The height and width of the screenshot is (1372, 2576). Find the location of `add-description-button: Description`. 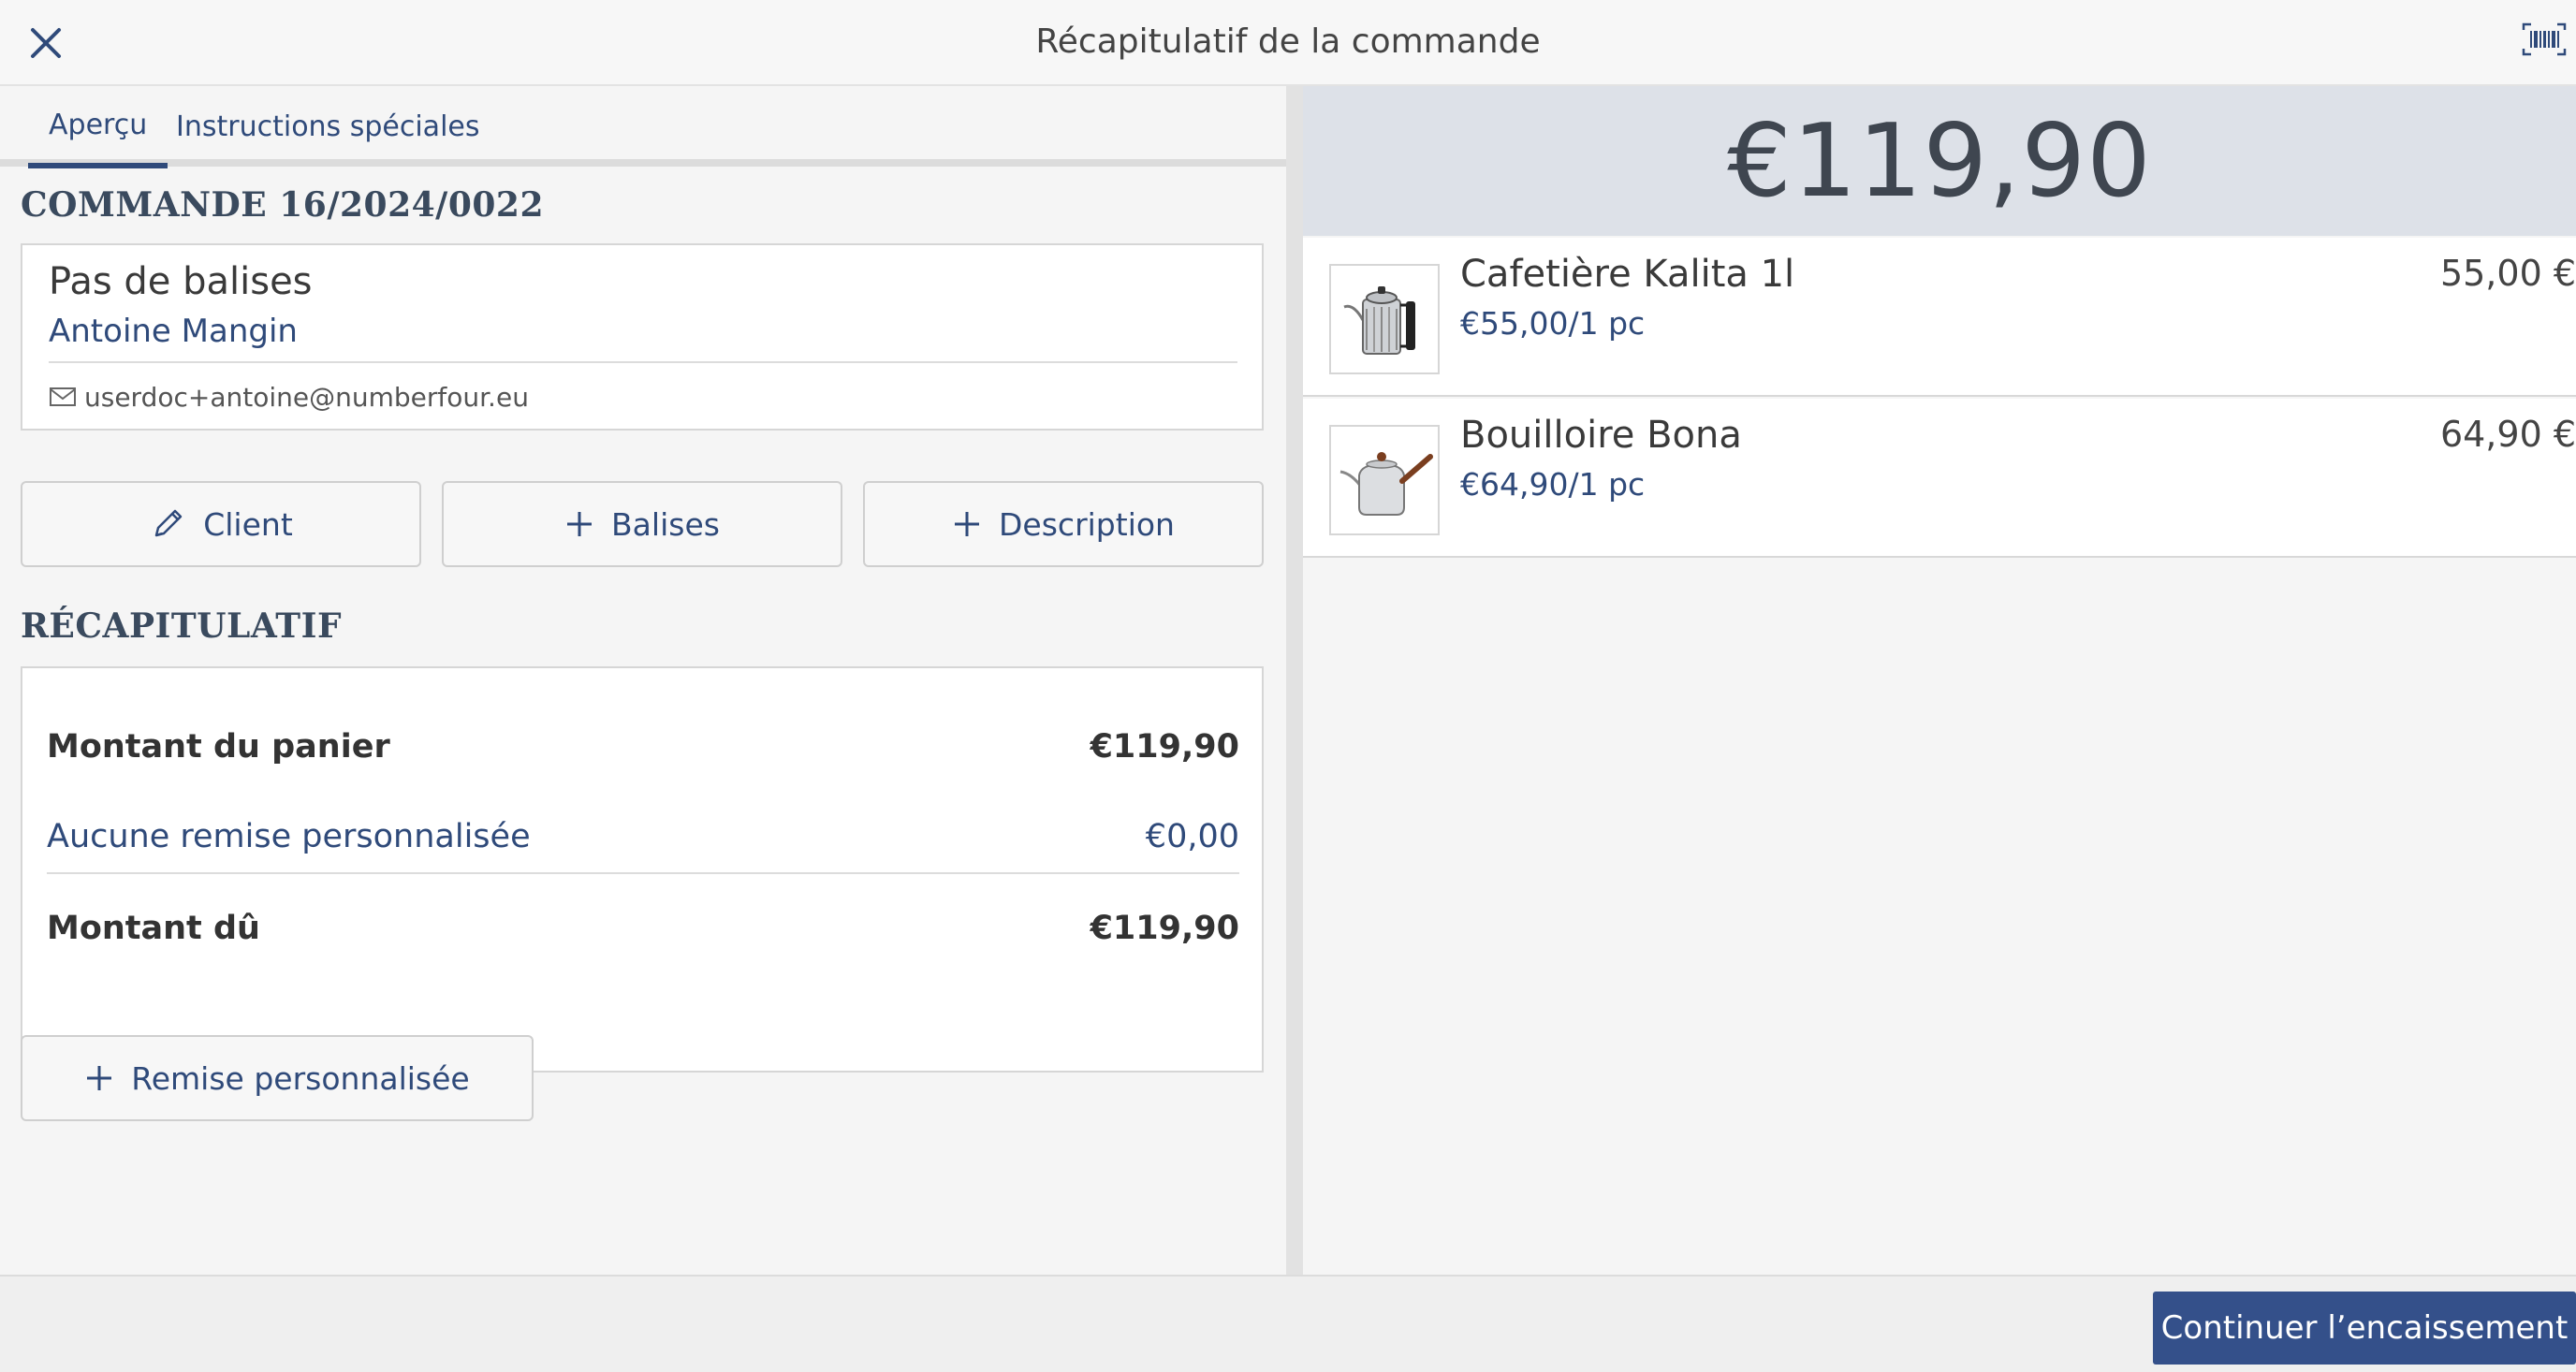

add-description-button: Description is located at coordinates (1063, 524).